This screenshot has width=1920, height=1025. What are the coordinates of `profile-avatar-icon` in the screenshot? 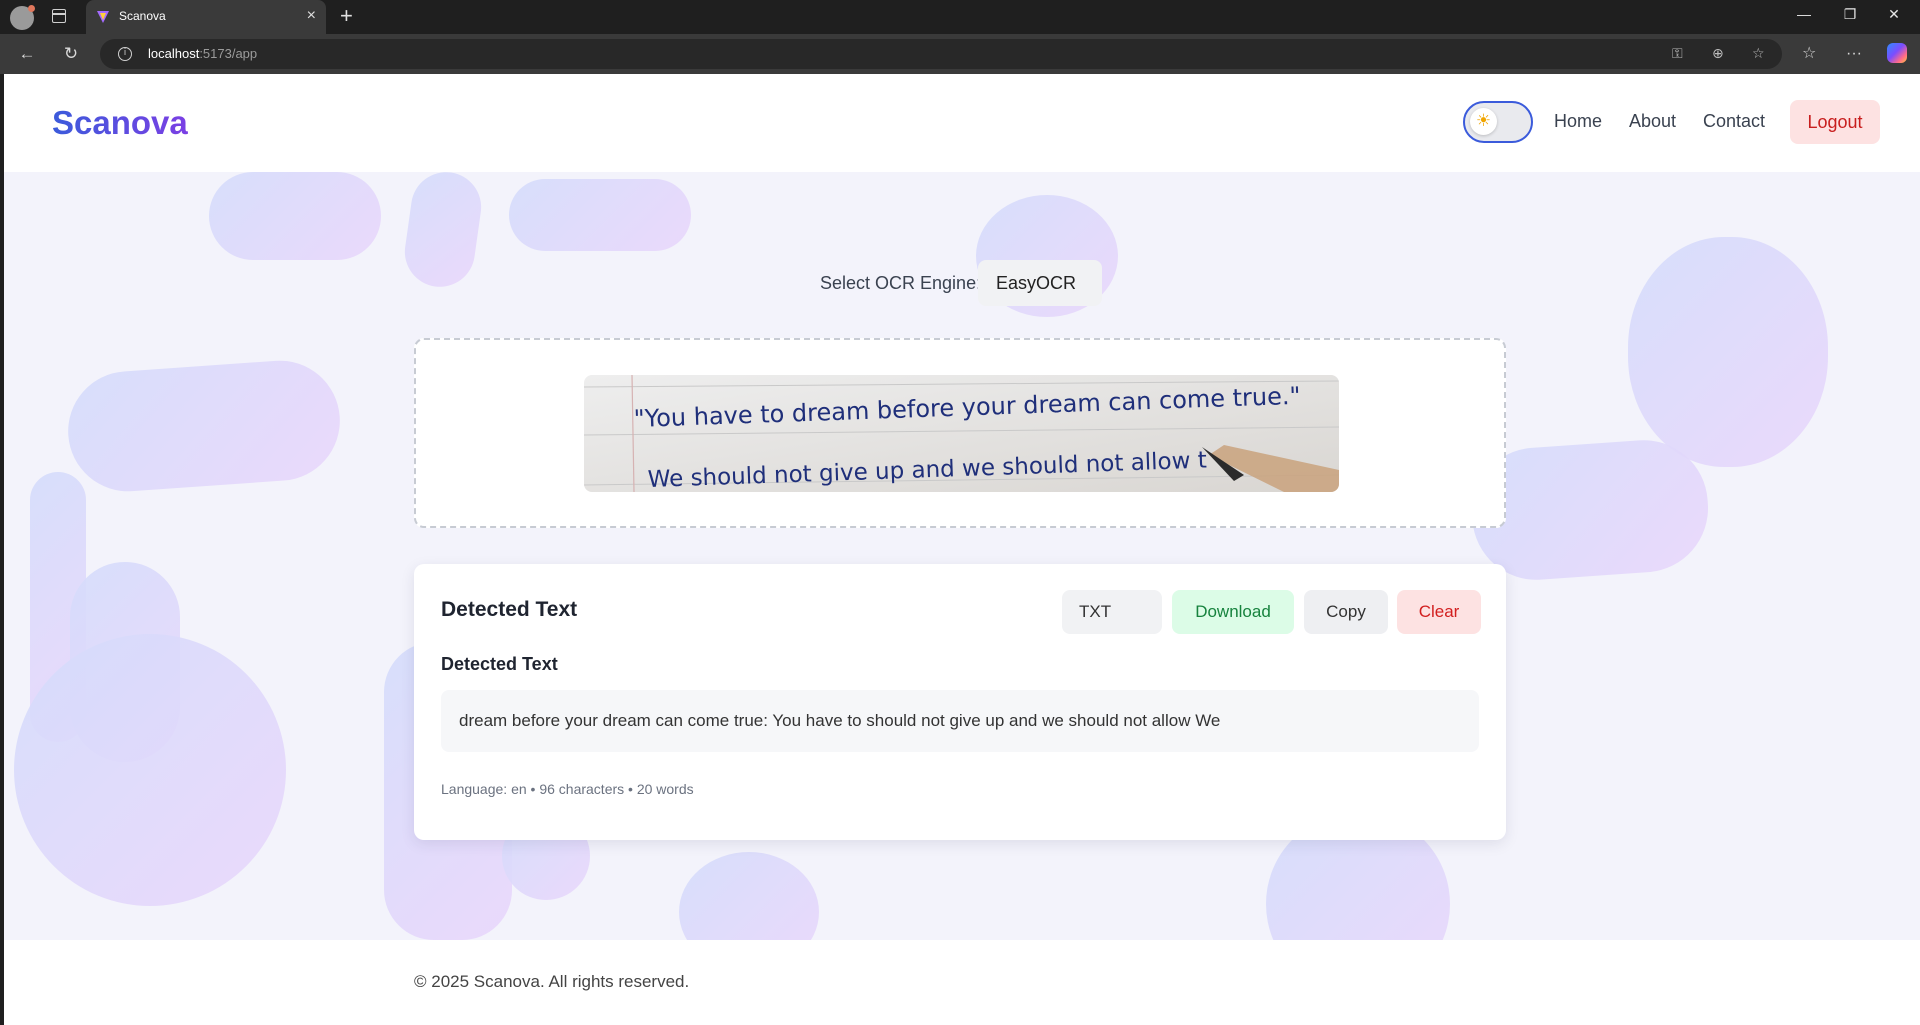 It's located at (22, 17).